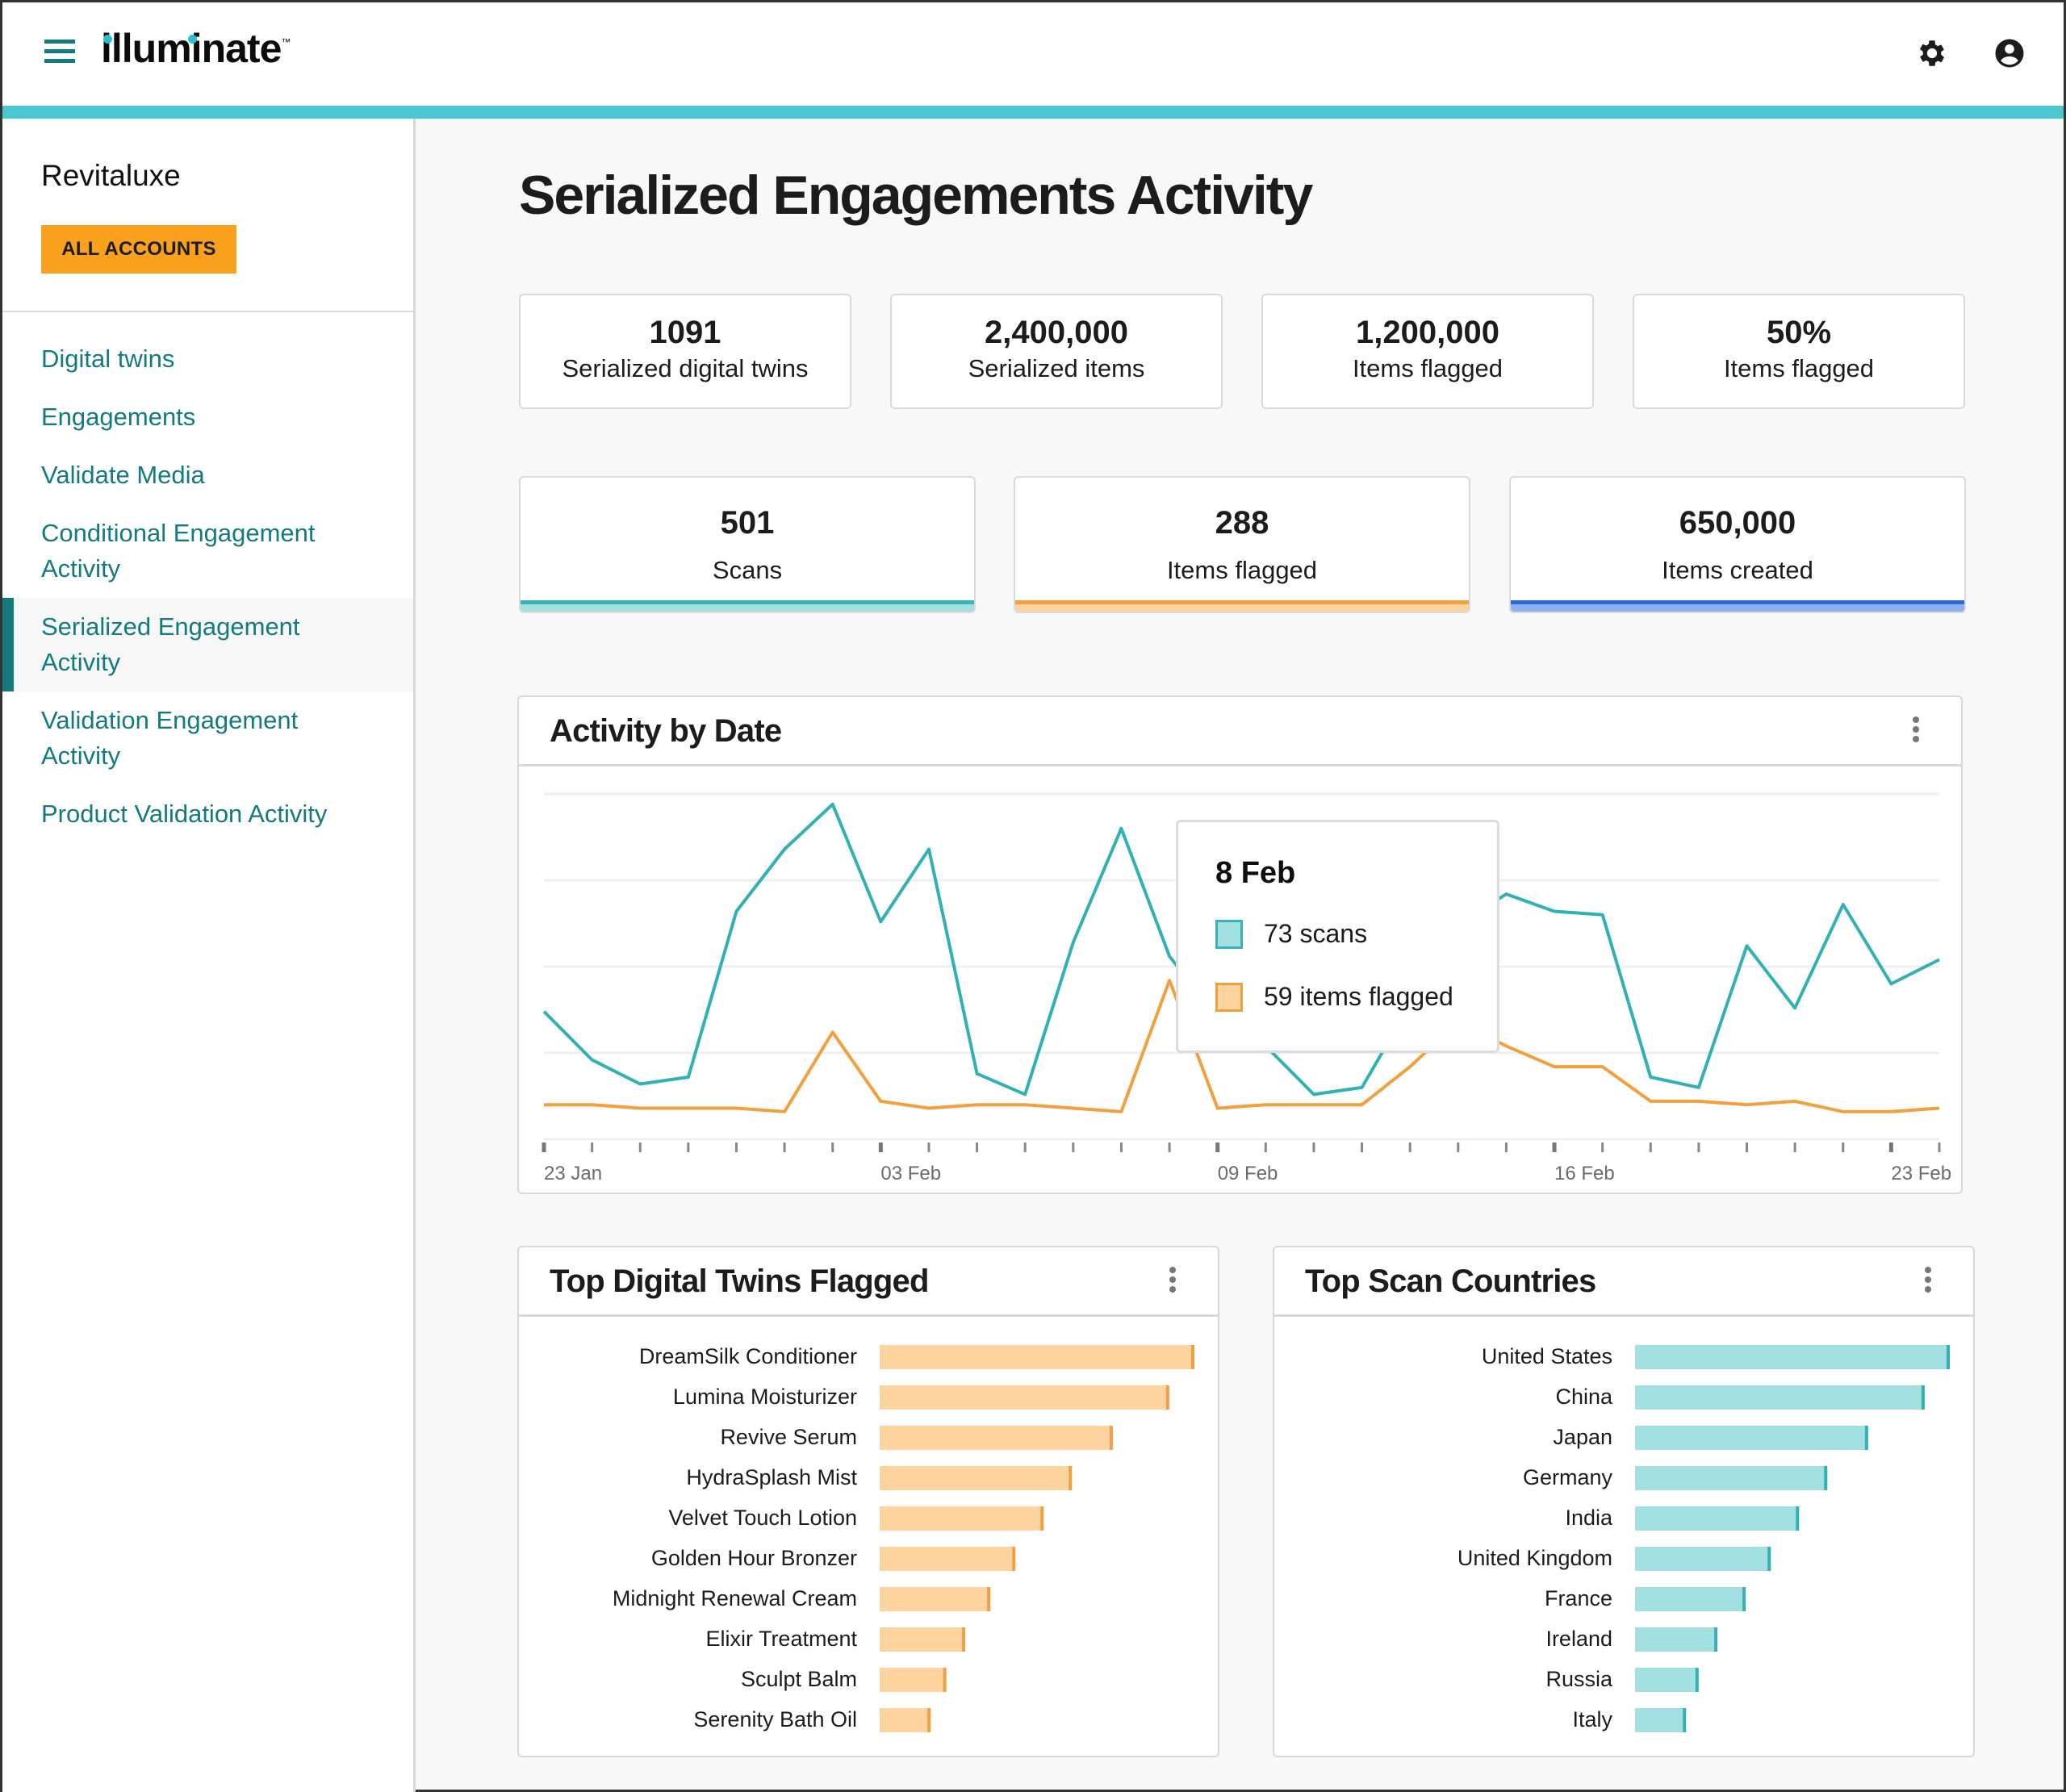 The height and width of the screenshot is (1792, 2066). I want to click on kpi-label: Serialized items, so click(1056, 368).